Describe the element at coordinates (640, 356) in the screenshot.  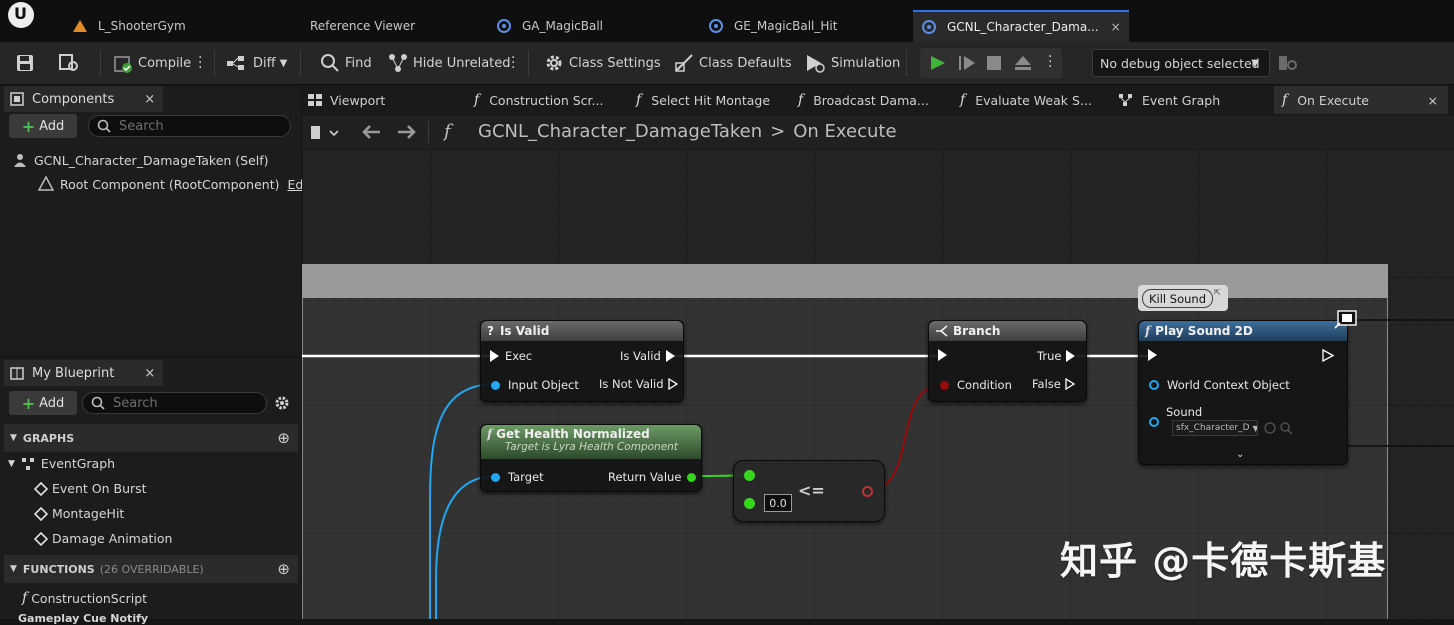
I see `pin-label: Is Valid` at that location.